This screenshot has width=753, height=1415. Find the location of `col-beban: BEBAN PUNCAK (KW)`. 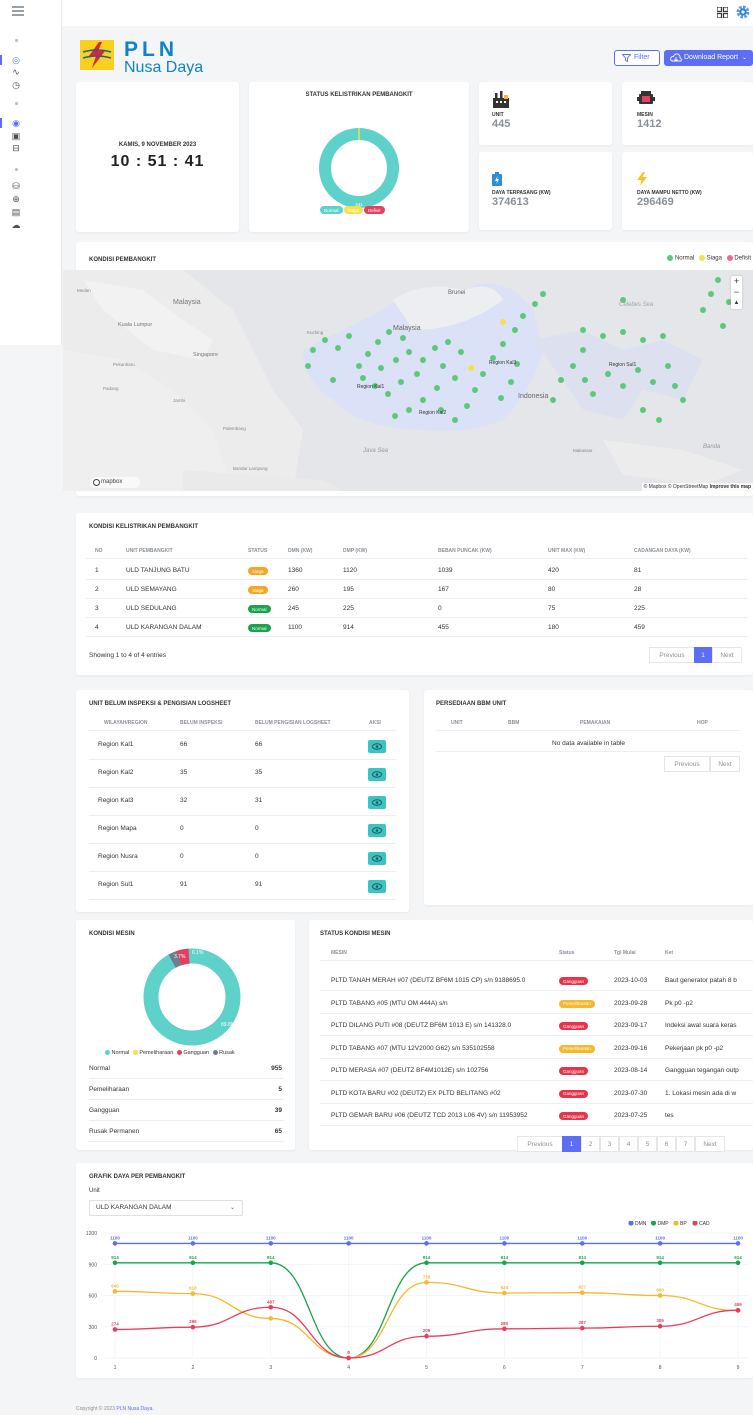

col-beban: BEBAN PUNCAK (KW) is located at coordinates (465, 551).